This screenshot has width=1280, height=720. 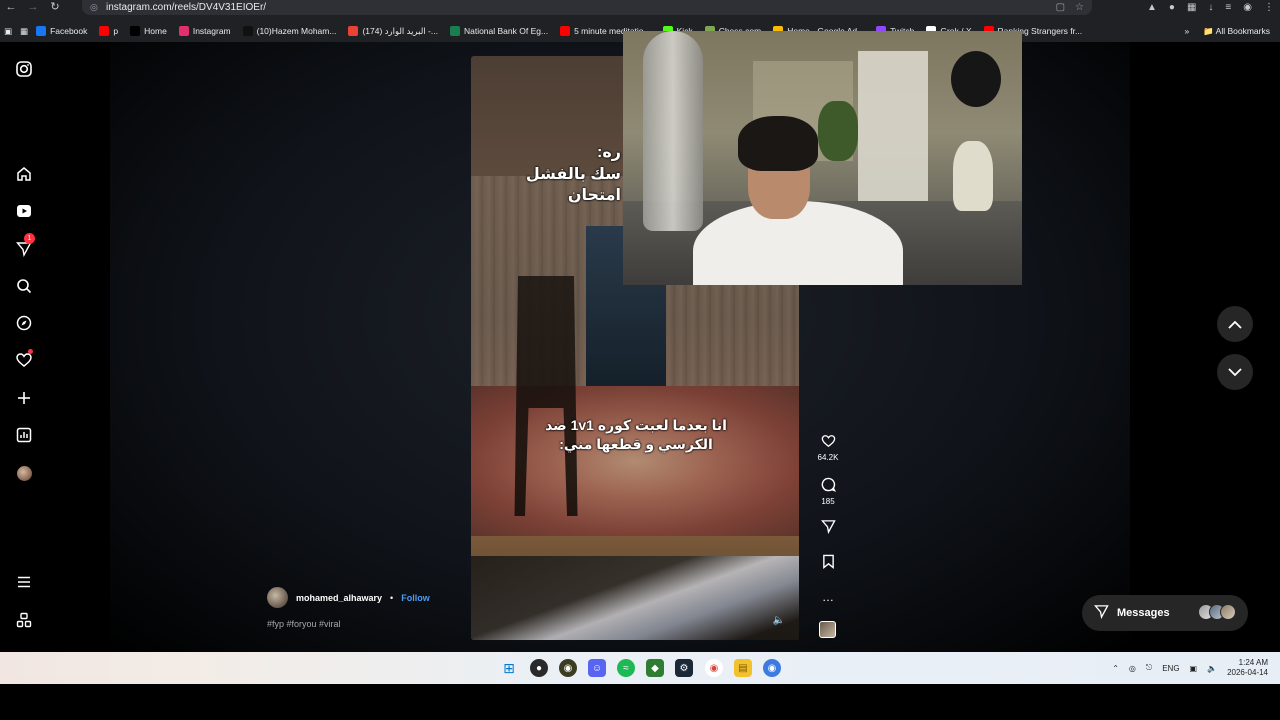 I want to click on webcam-balloon, so click(x=976, y=79).